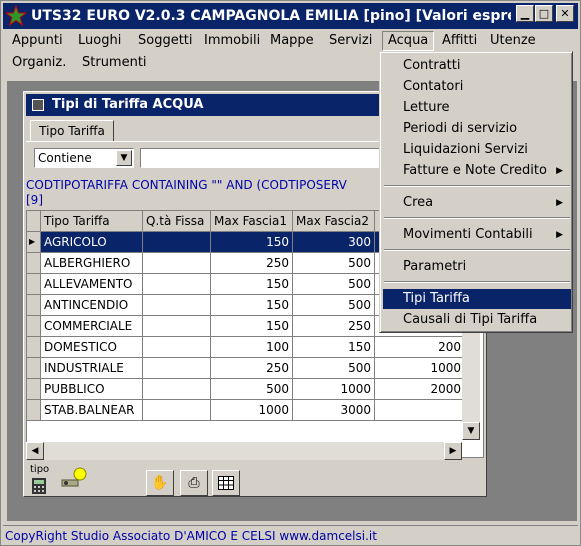 Image resolution: width=581 pixels, height=546 pixels. Describe the element at coordinates (459, 41) in the screenshot. I see `menu-affitti: Affitti` at that location.